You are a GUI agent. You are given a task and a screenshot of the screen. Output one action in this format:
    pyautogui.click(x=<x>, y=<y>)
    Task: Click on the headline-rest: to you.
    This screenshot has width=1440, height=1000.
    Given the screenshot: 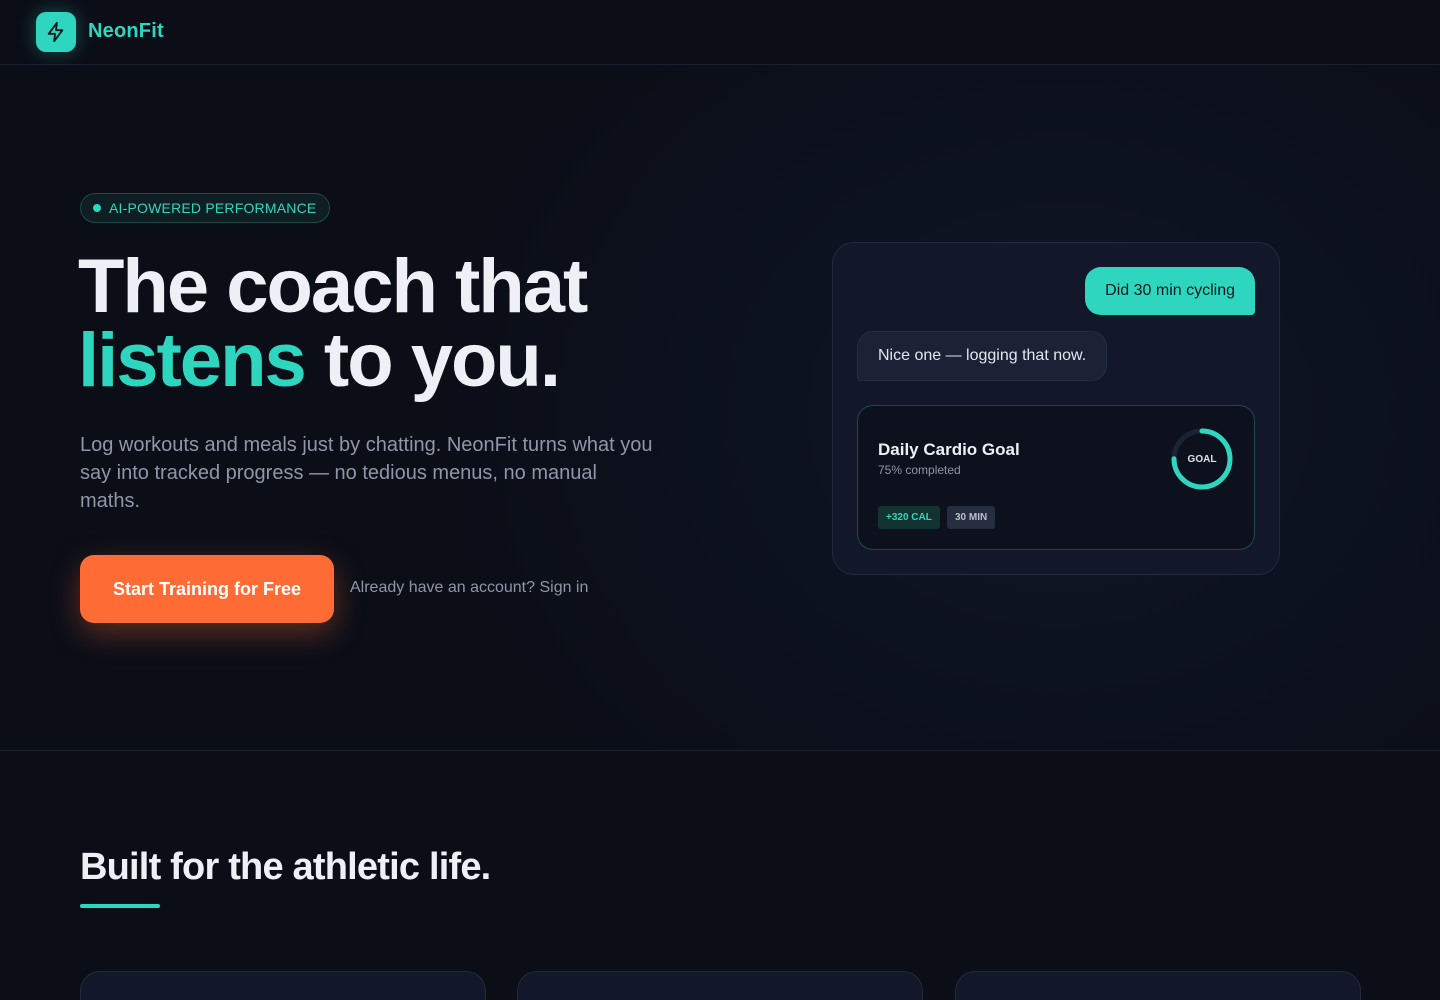 What is the action you would take?
    pyautogui.click(x=432, y=360)
    